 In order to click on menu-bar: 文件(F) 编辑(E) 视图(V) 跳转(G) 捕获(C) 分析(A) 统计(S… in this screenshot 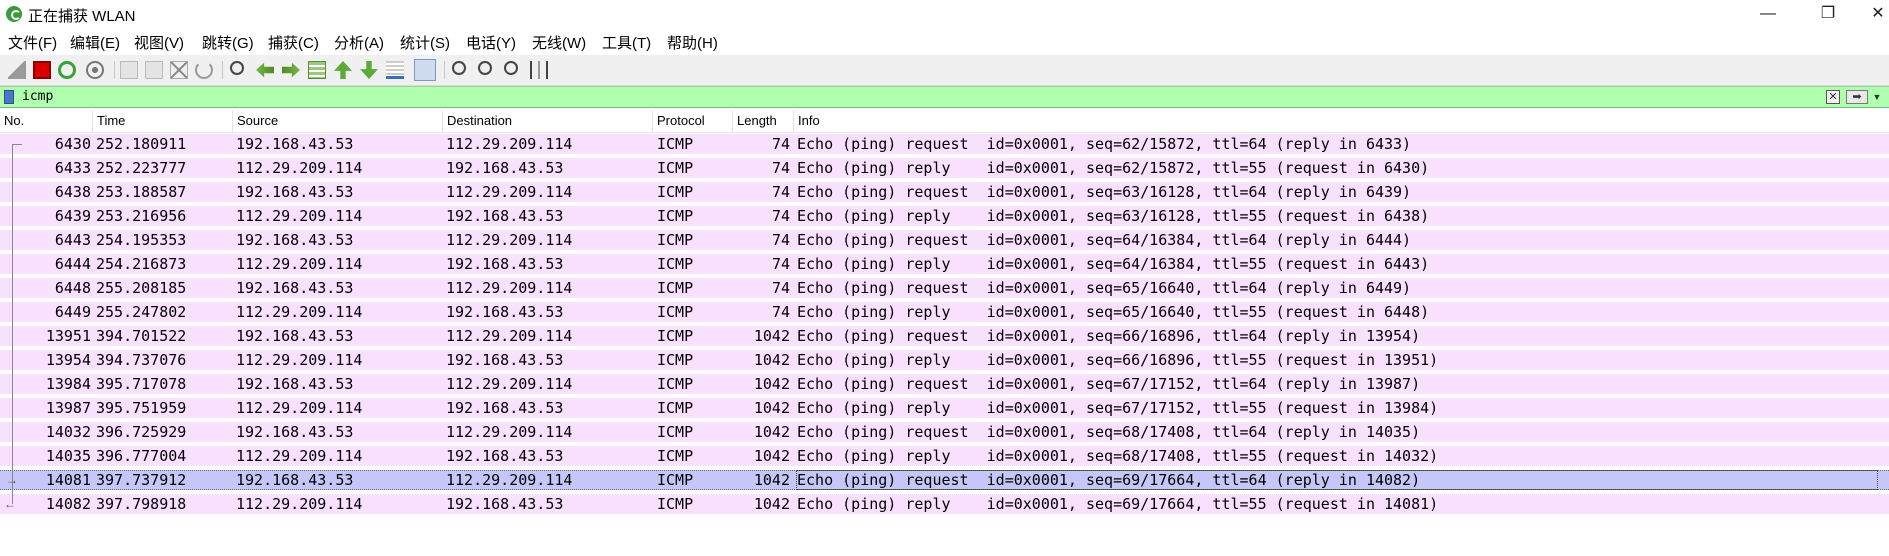, I will do `click(944, 41)`.